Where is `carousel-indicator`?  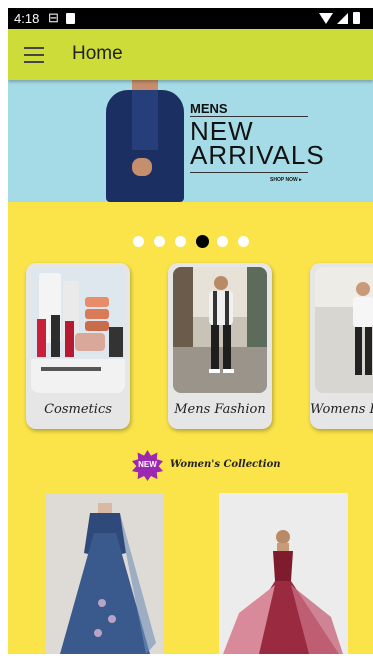 carousel-indicator is located at coordinates (198, 242).